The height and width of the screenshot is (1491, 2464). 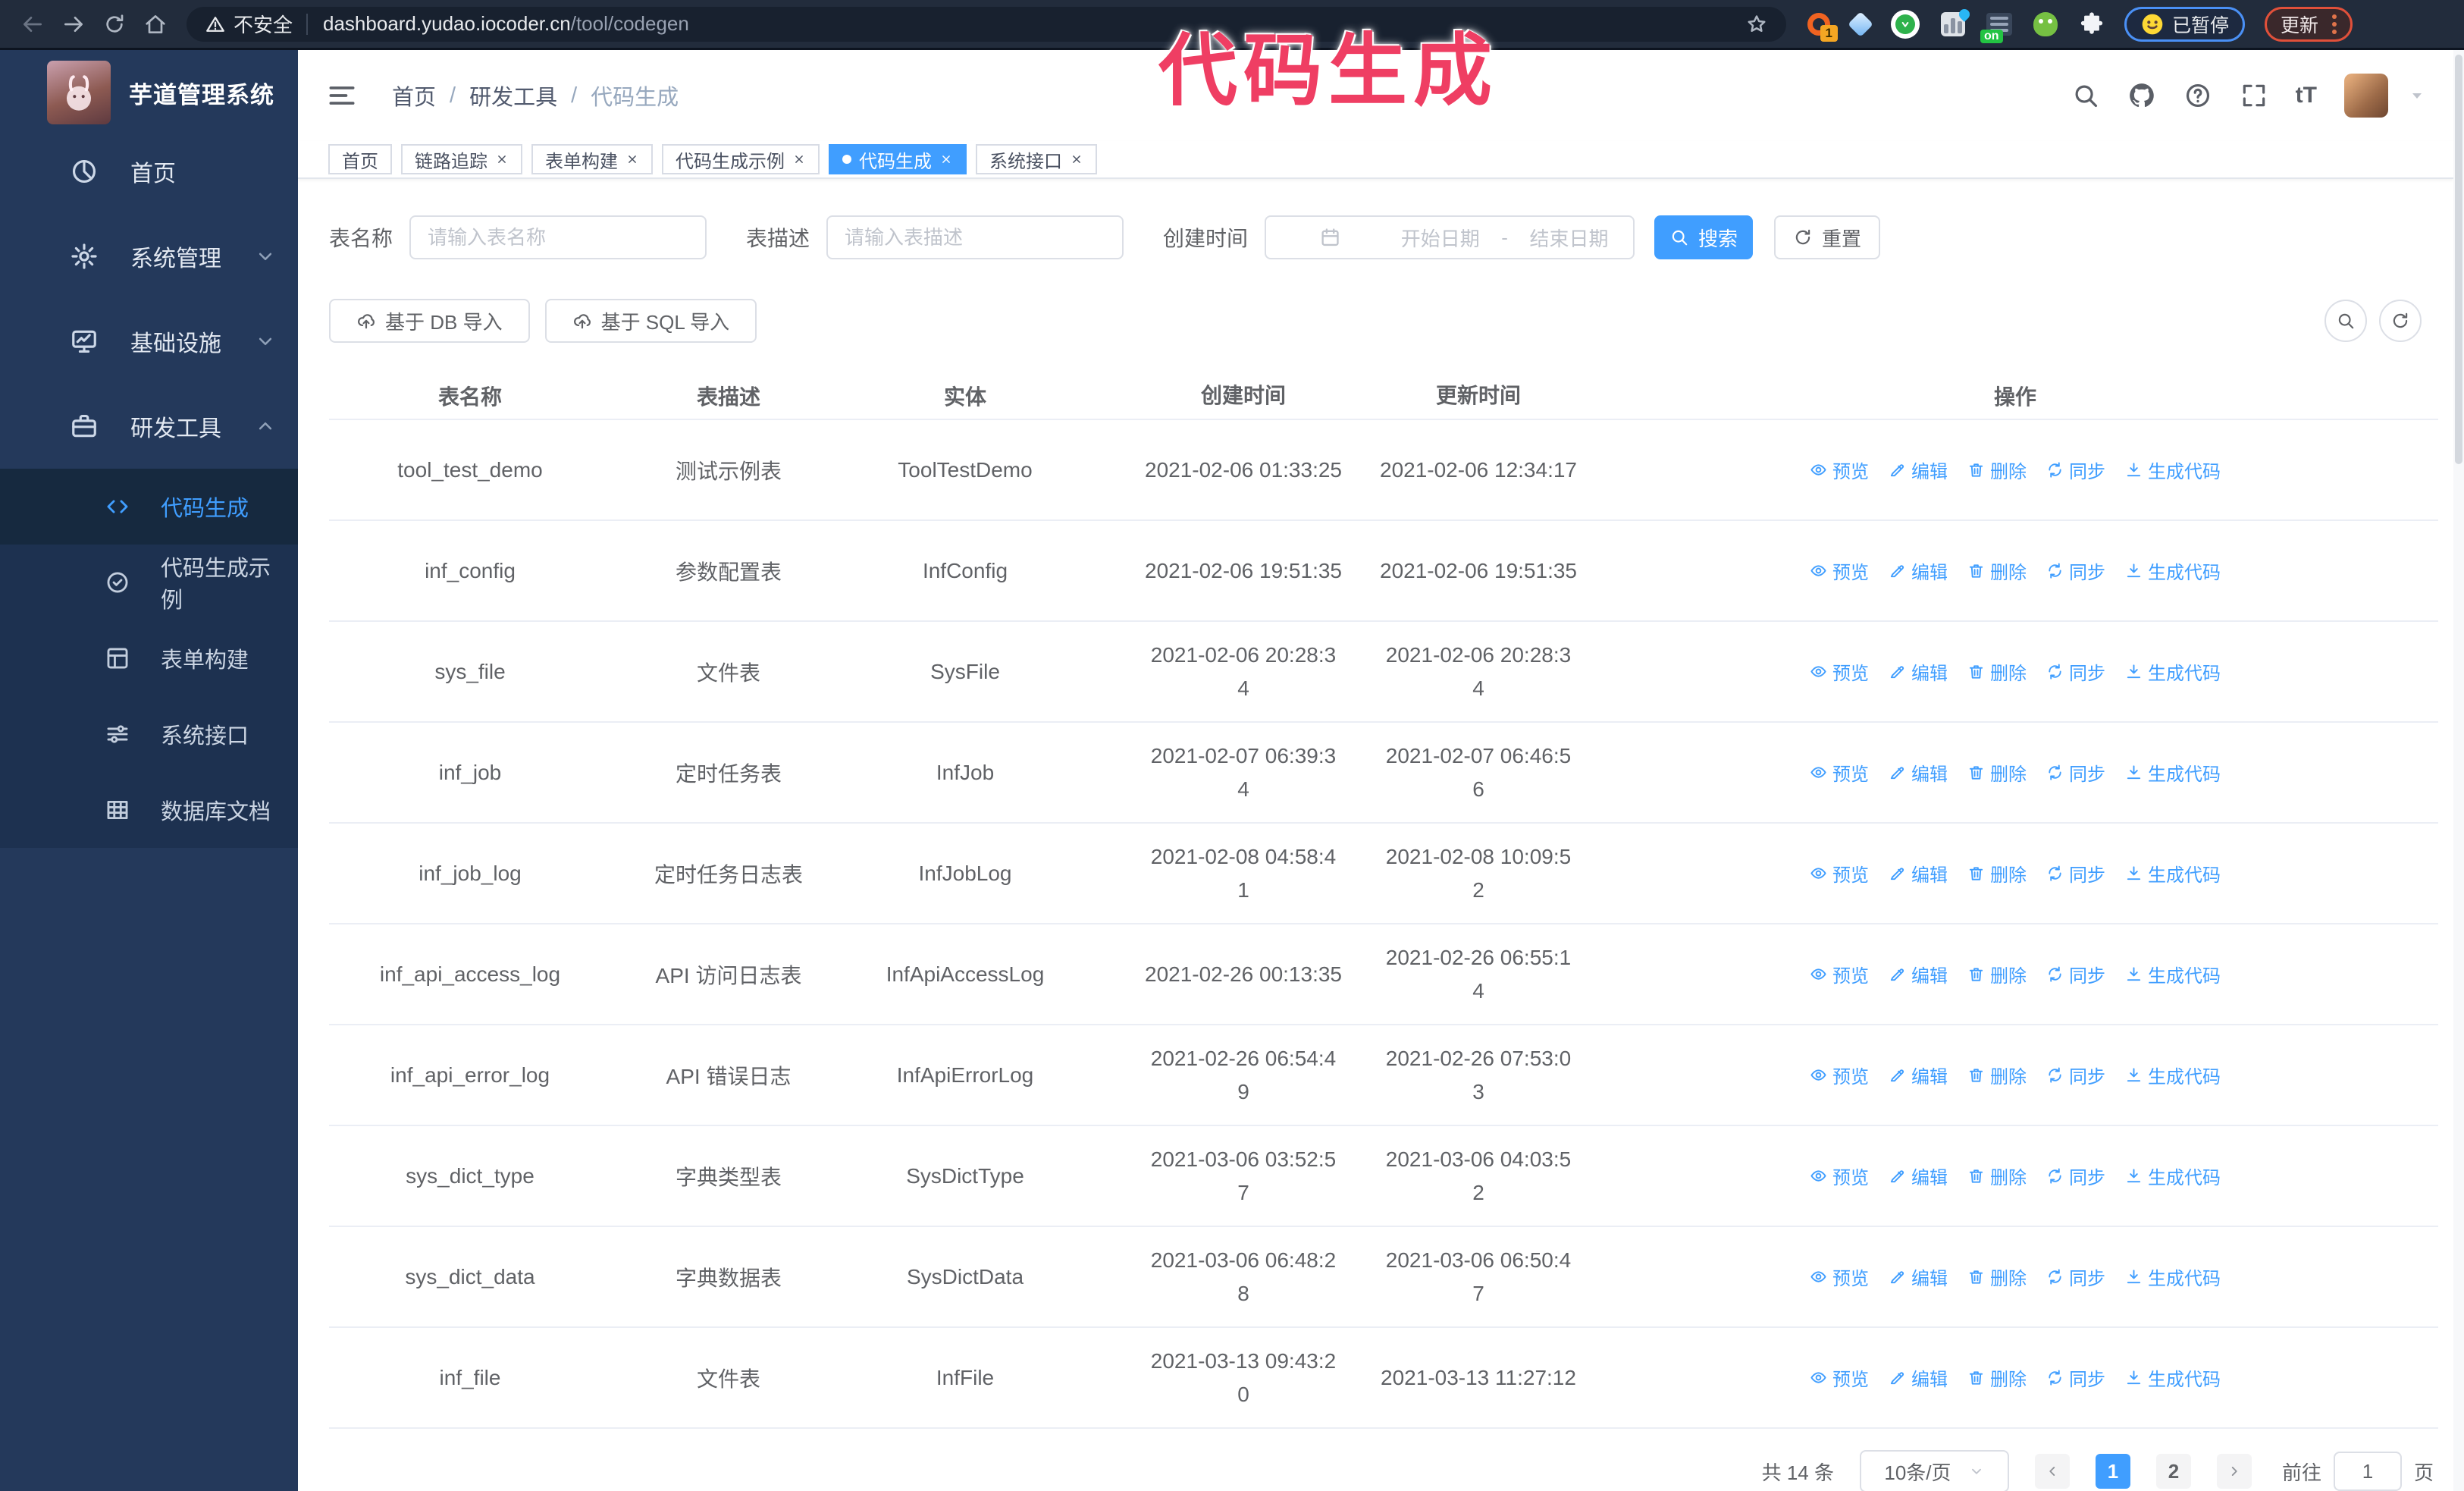 I want to click on font-size-icon: tT, so click(x=2307, y=95).